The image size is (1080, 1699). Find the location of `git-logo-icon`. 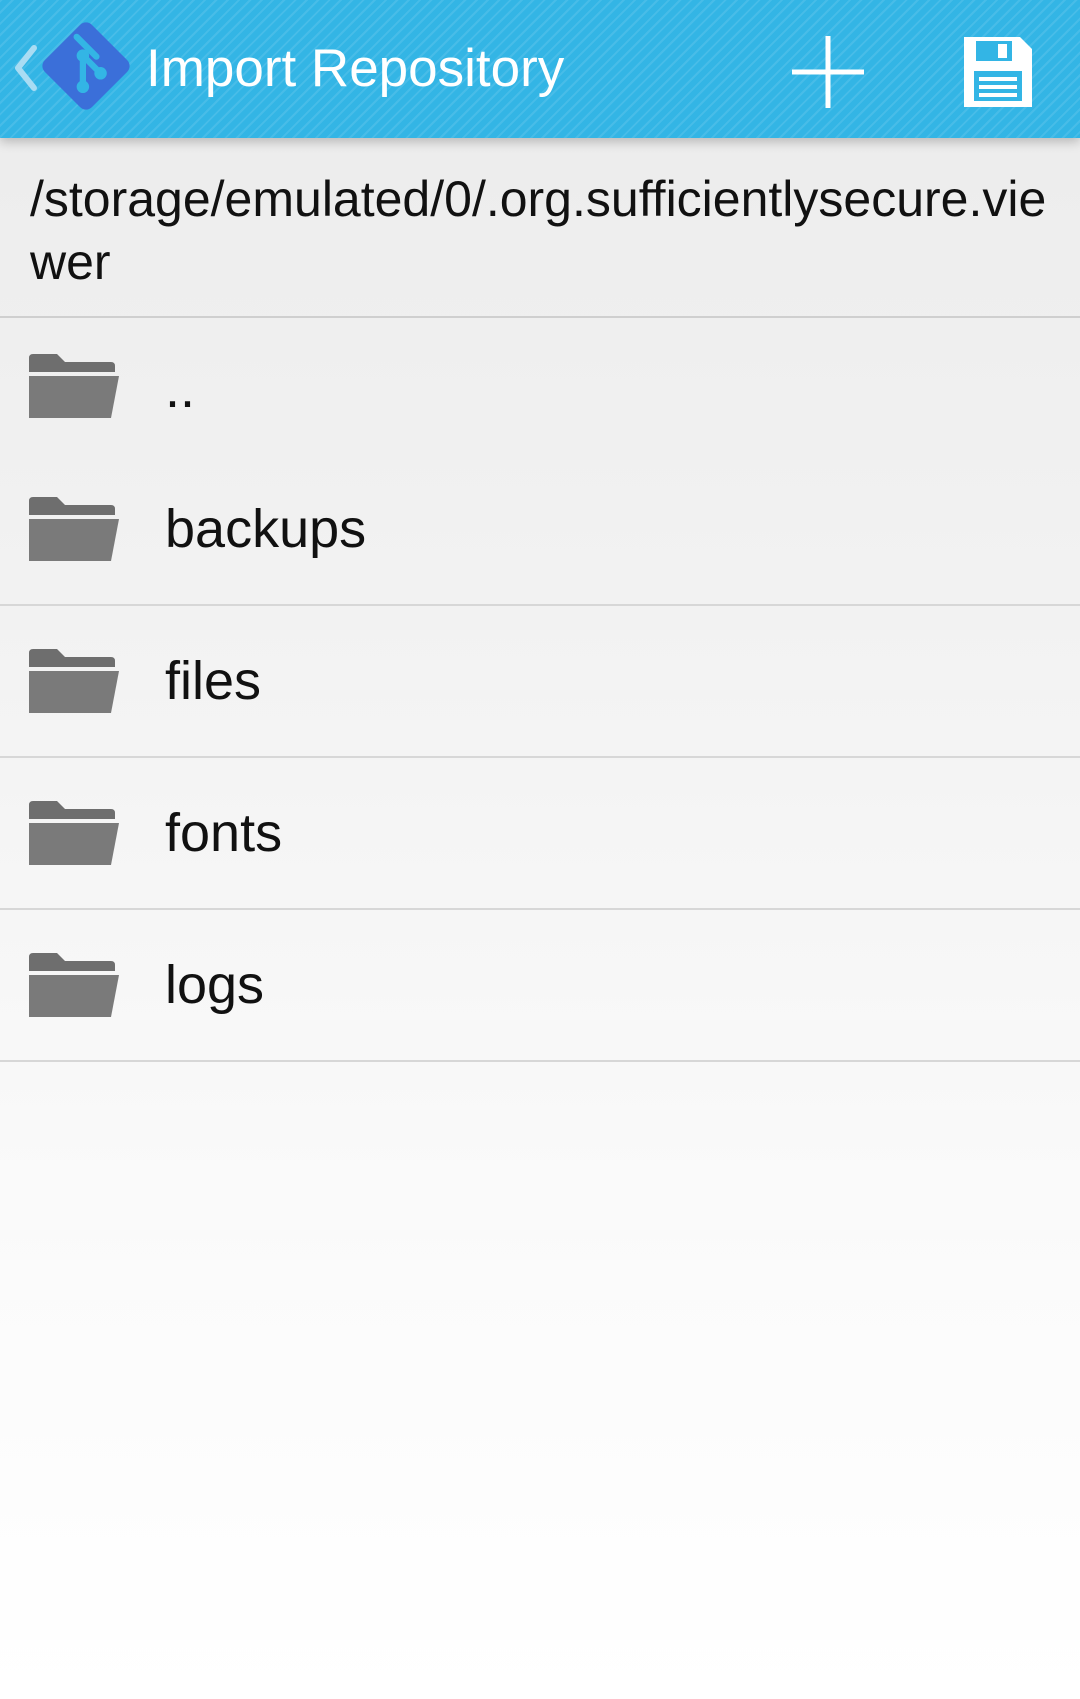

git-logo-icon is located at coordinates (86, 66).